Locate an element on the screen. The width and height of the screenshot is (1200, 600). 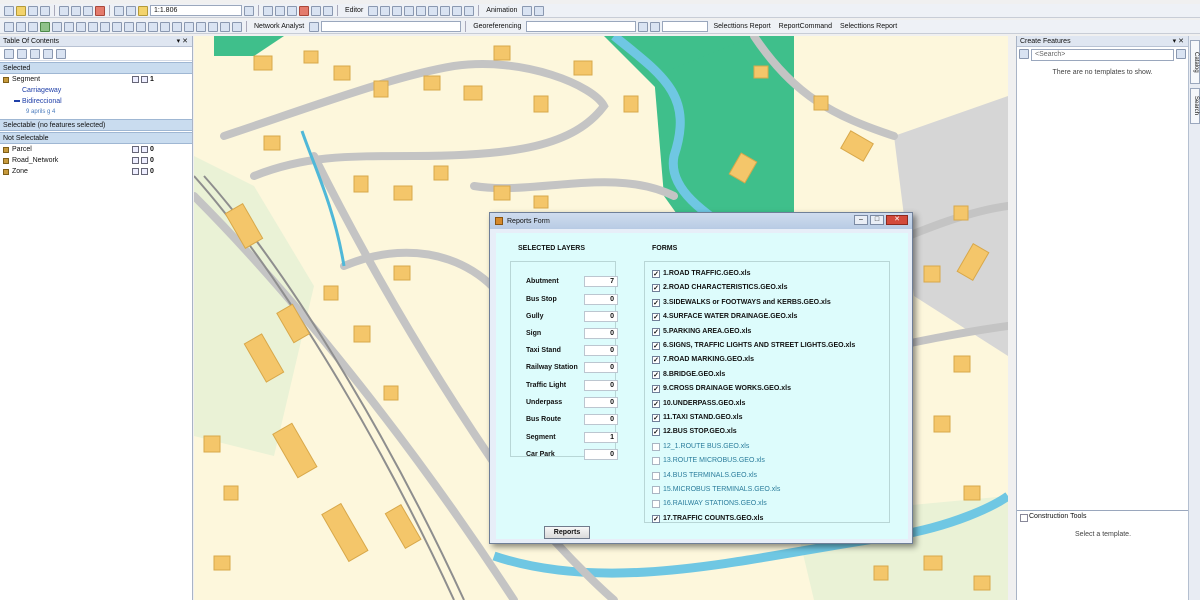
layer-zone: Zone 0 is located at coordinates (96, 171).